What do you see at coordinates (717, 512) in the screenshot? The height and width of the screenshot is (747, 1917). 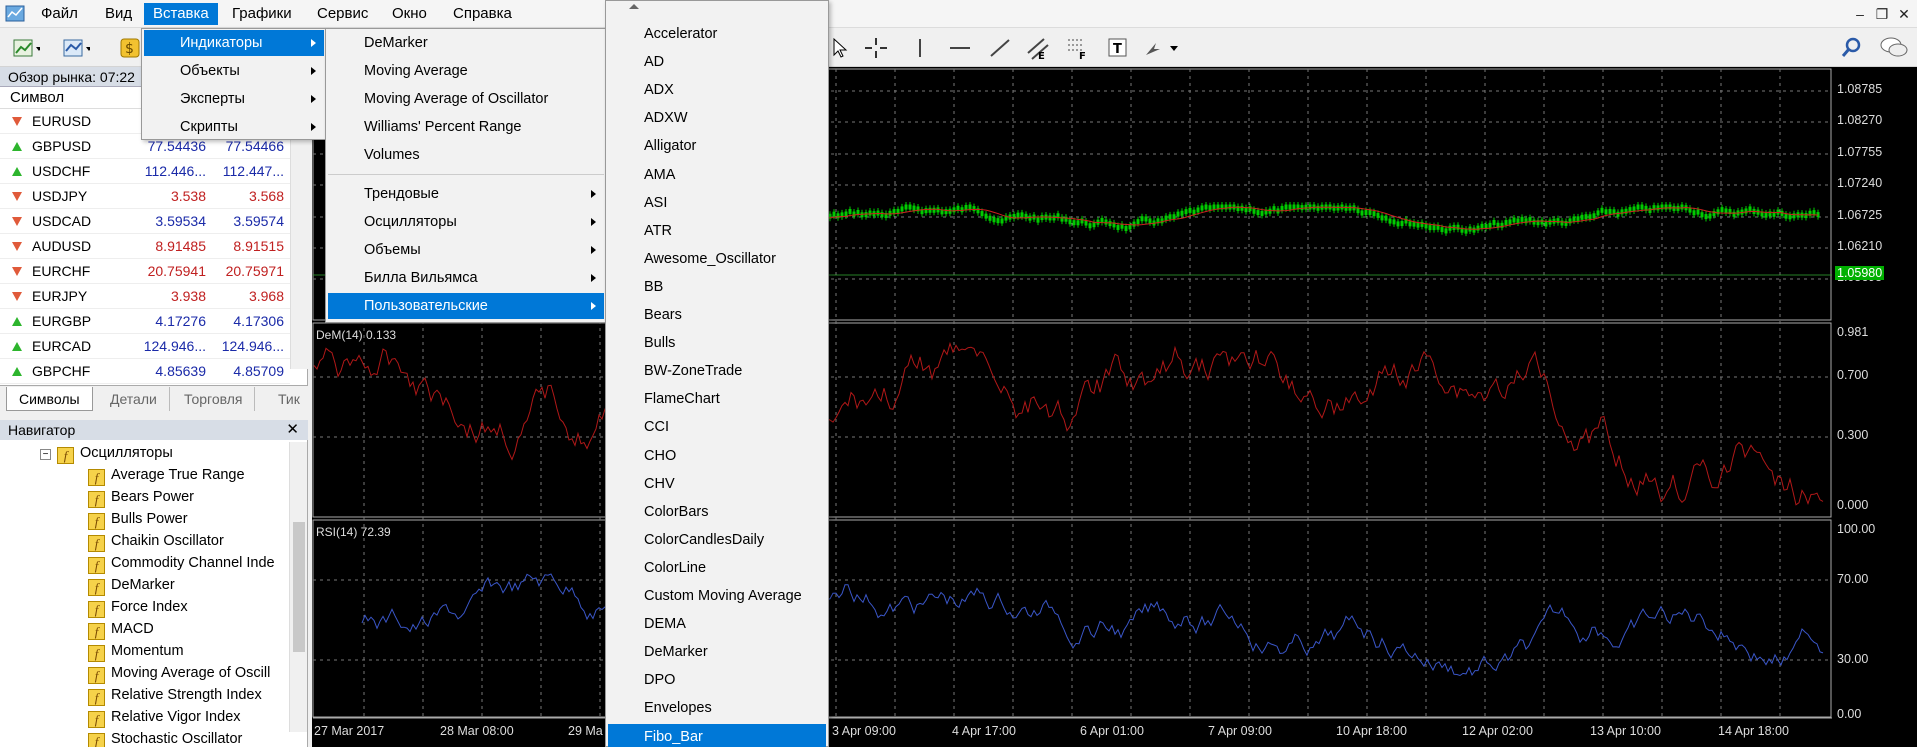 I see `custom-indicator-menu-item: ColorBars` at bounding box center [717, 512].